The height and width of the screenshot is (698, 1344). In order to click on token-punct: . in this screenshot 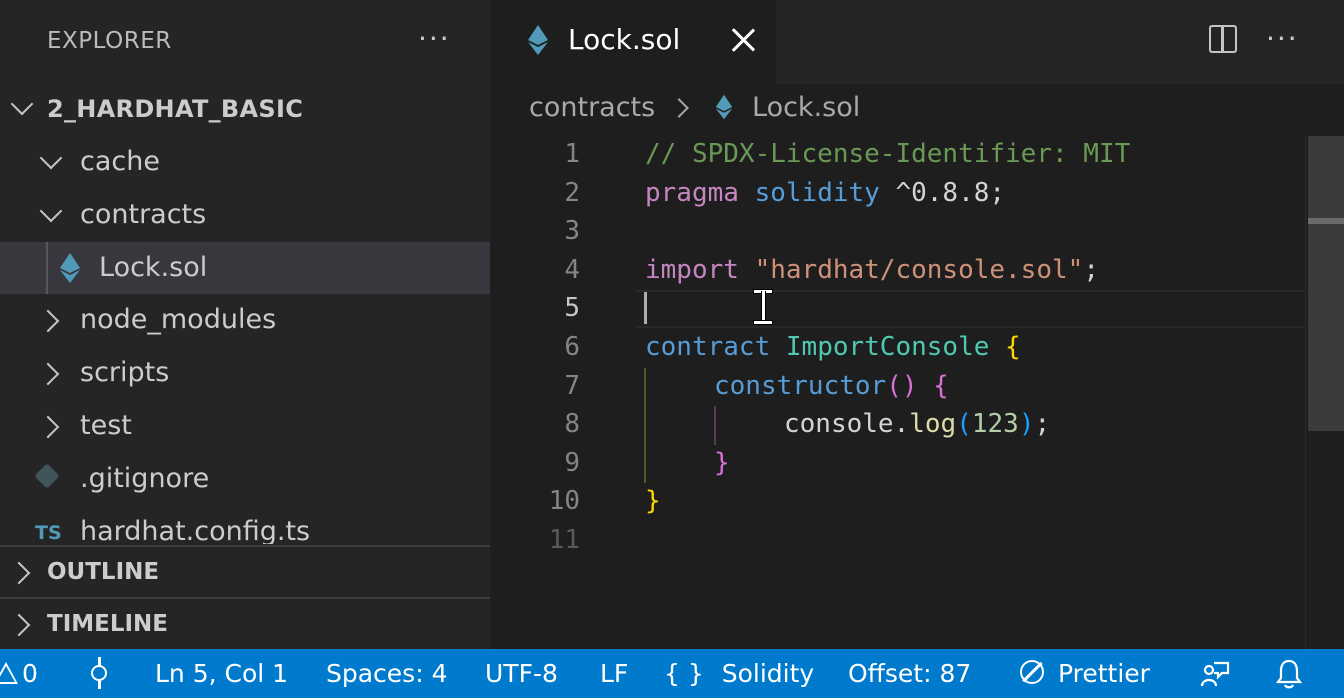, I will do `click(901, 424)`.